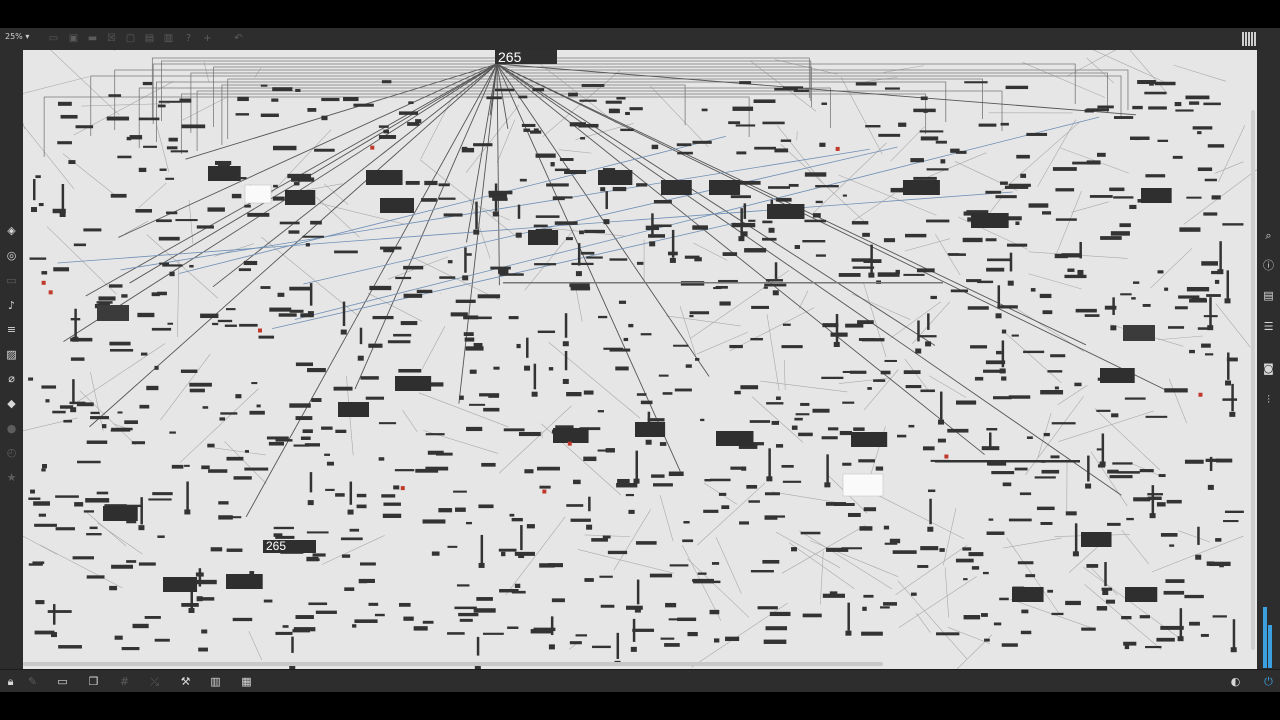  What do you see at coordinates (154, 681) in the screenshot?
I see `connect-icon: ⤯` at bounding box center [154, 681].